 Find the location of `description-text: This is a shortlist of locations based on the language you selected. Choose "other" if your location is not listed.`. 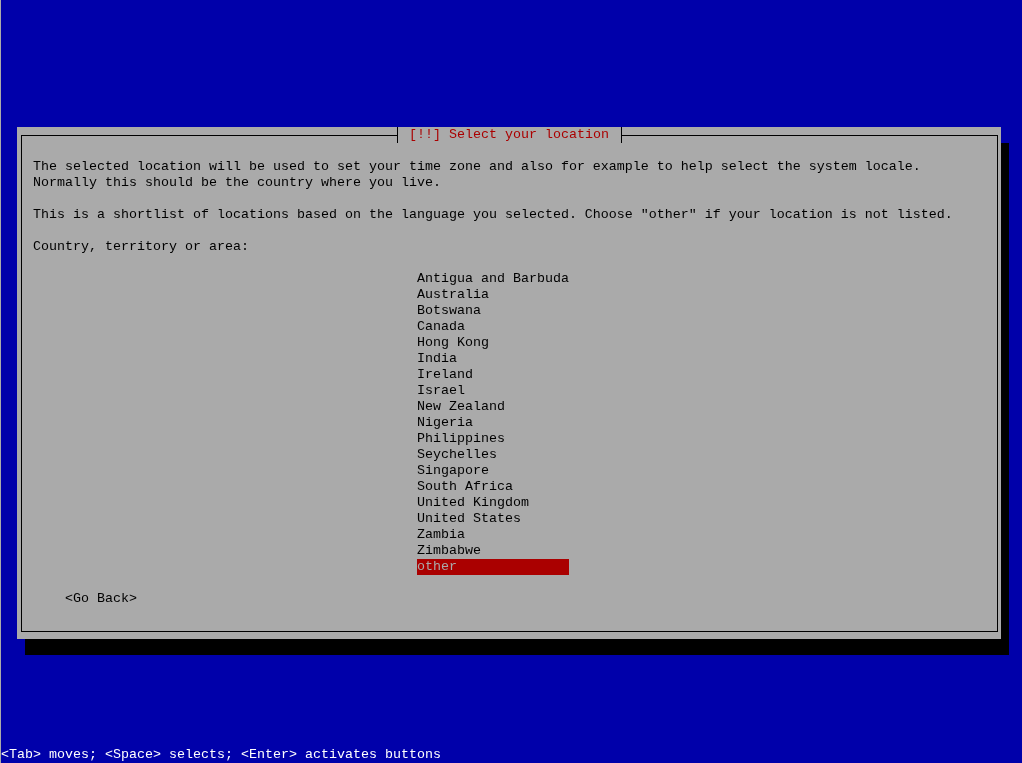

description-text: This is a shortlist of locations based on the language you selected. Choose "other" if your location is not listed. is located at coordinates (493, 215).